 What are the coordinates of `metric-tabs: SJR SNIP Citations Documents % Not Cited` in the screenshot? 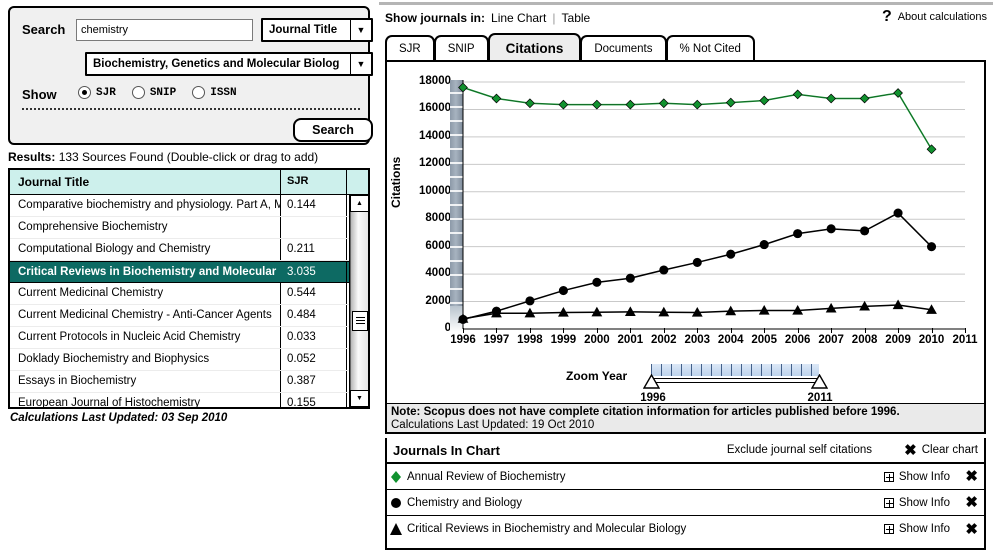 It's located at (570, 47).